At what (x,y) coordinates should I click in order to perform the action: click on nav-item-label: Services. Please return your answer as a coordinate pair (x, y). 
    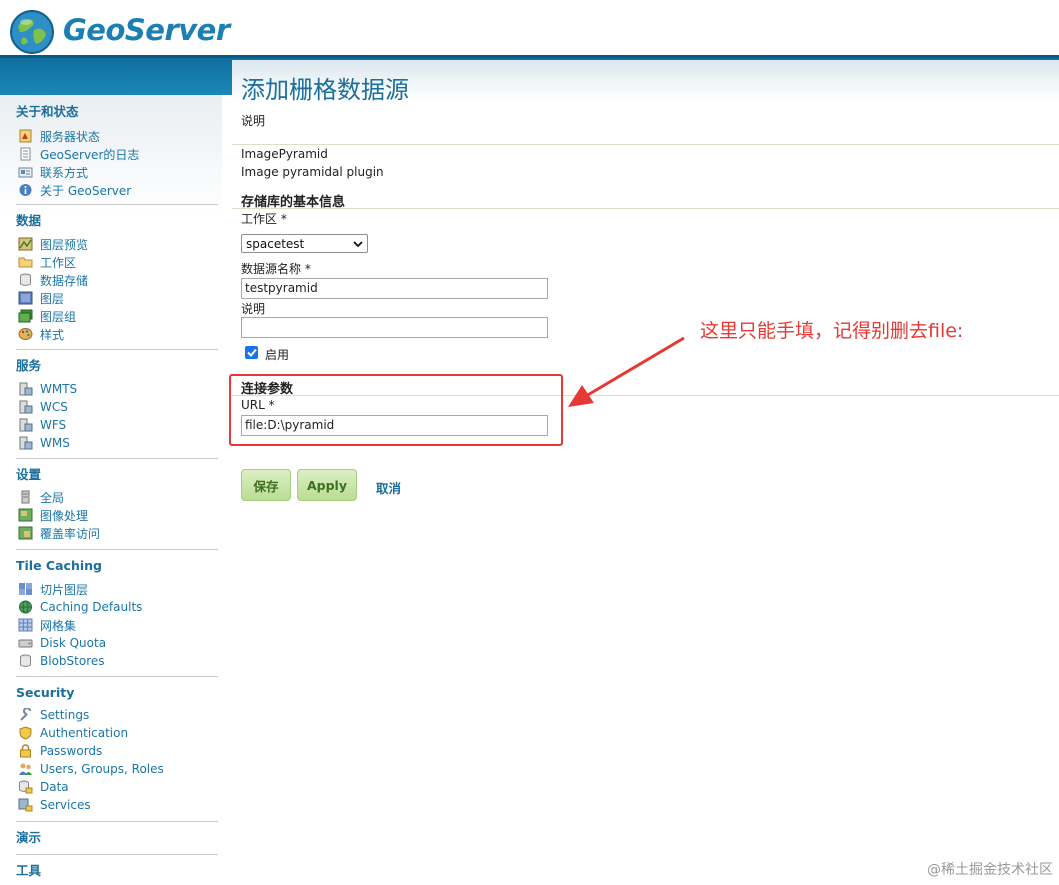
    Looking at the image, I should click on (65, 805).